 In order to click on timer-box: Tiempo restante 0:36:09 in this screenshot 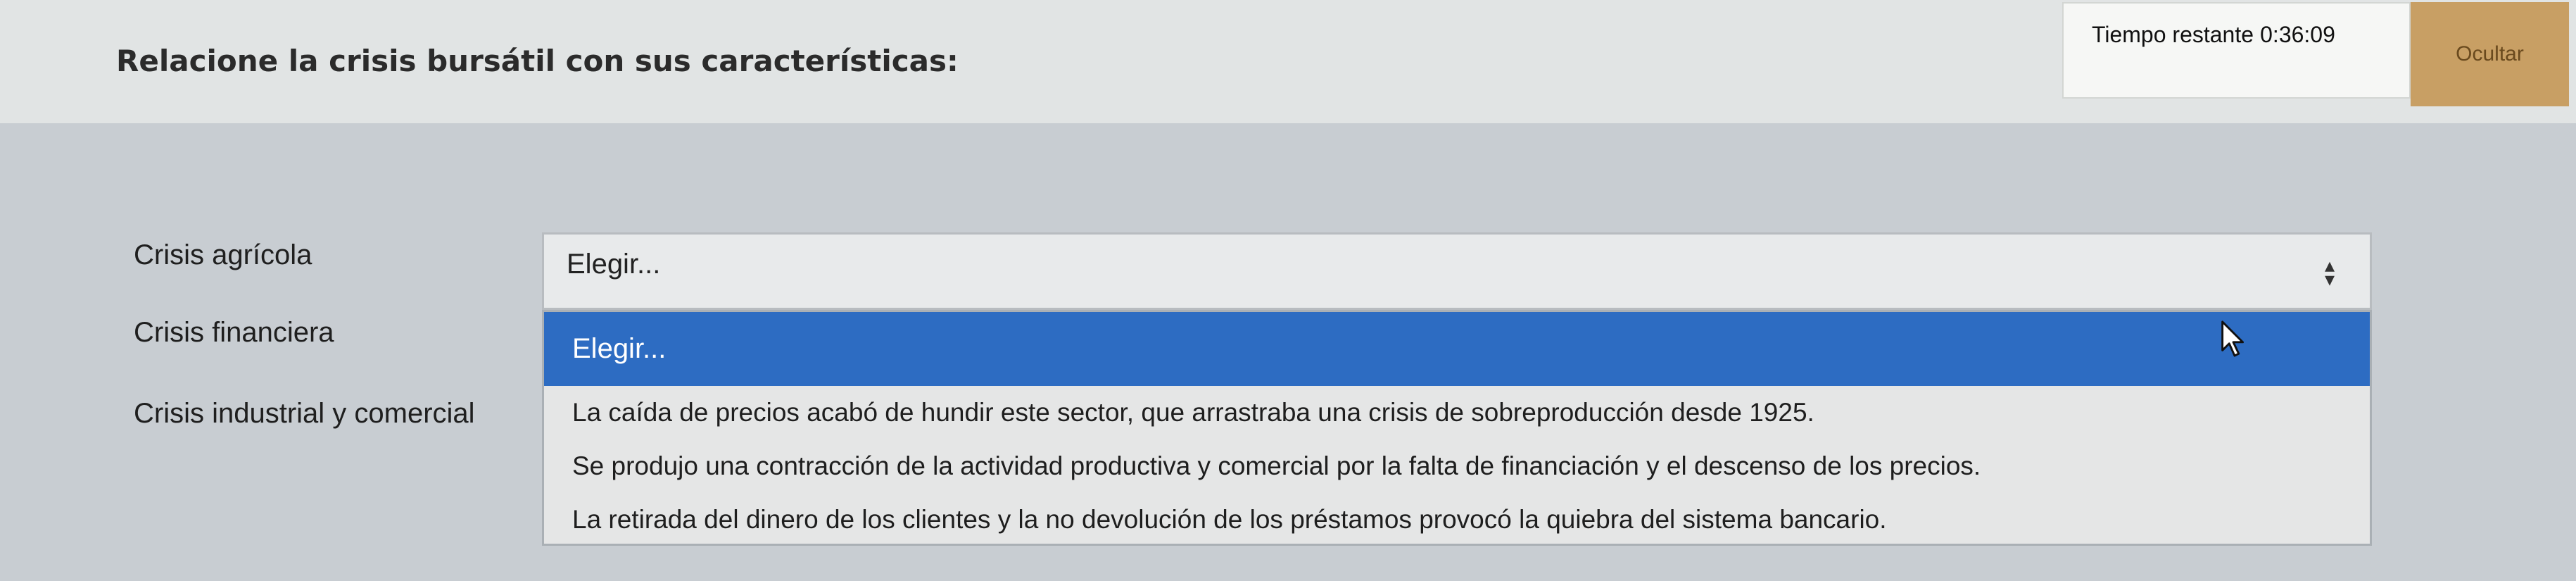, I will do `click(2236, 50)`.